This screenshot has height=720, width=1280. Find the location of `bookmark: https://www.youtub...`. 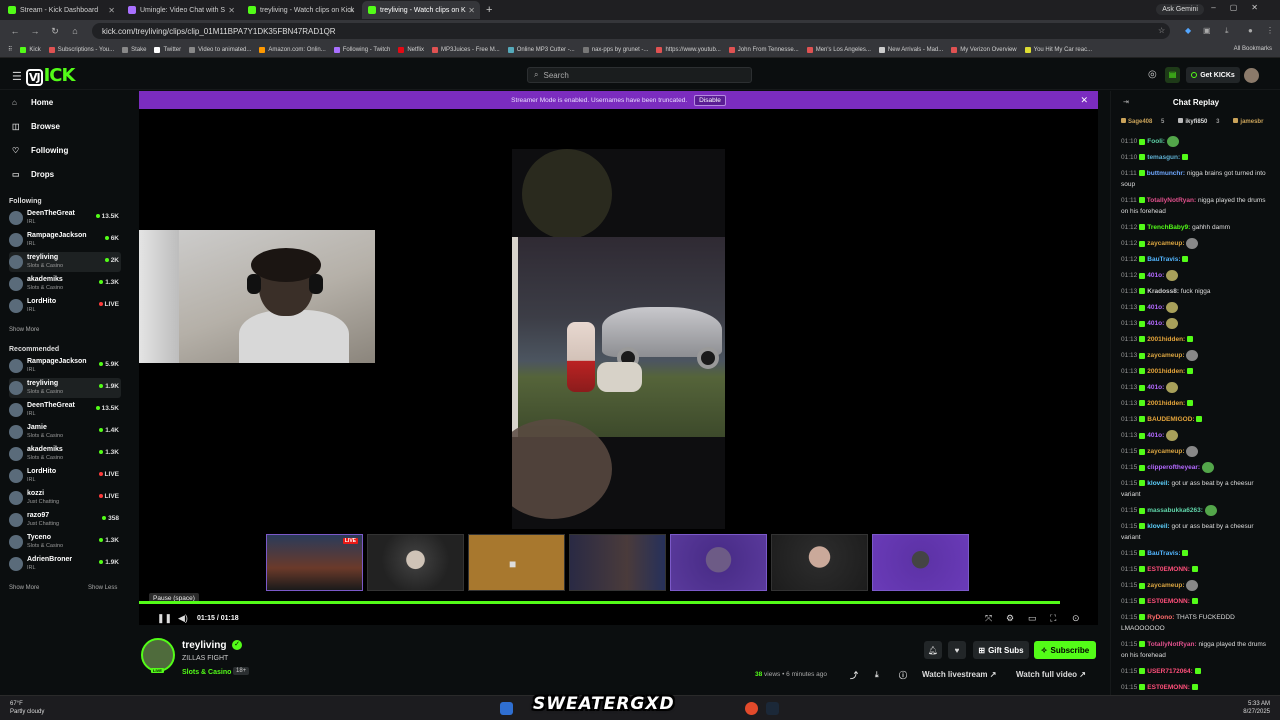

bookmark: https://www.youtub... is located at coordinates (688, 49).